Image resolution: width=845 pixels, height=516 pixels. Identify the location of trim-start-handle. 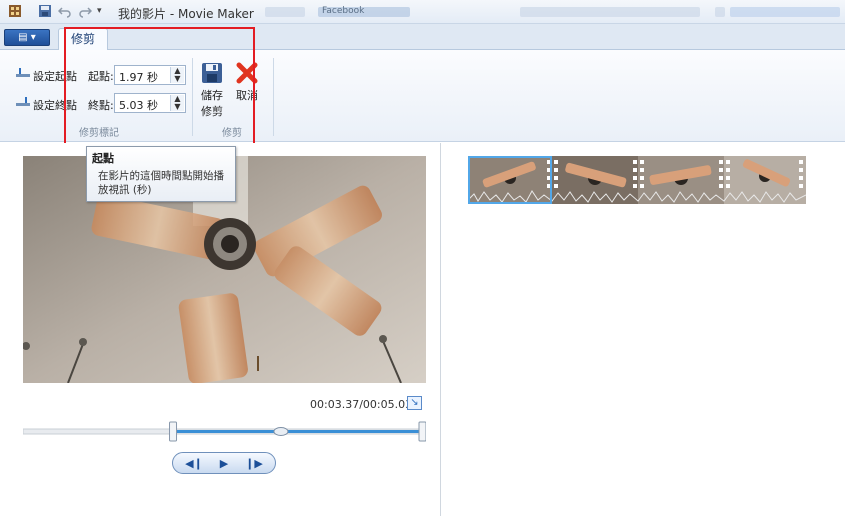
(173, 431).